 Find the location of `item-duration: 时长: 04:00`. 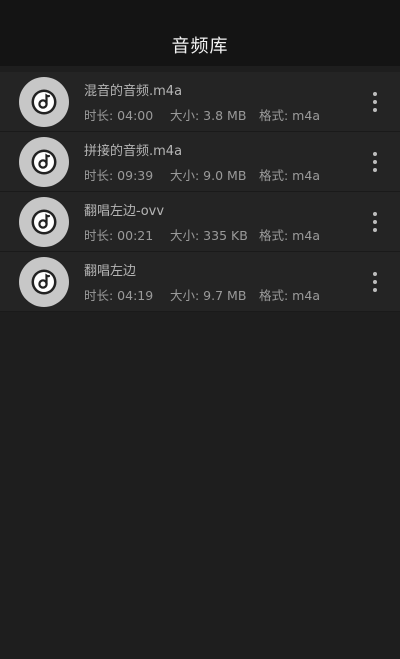

item-duration: 时长: 04:00 is located at coordinates (119, 115).